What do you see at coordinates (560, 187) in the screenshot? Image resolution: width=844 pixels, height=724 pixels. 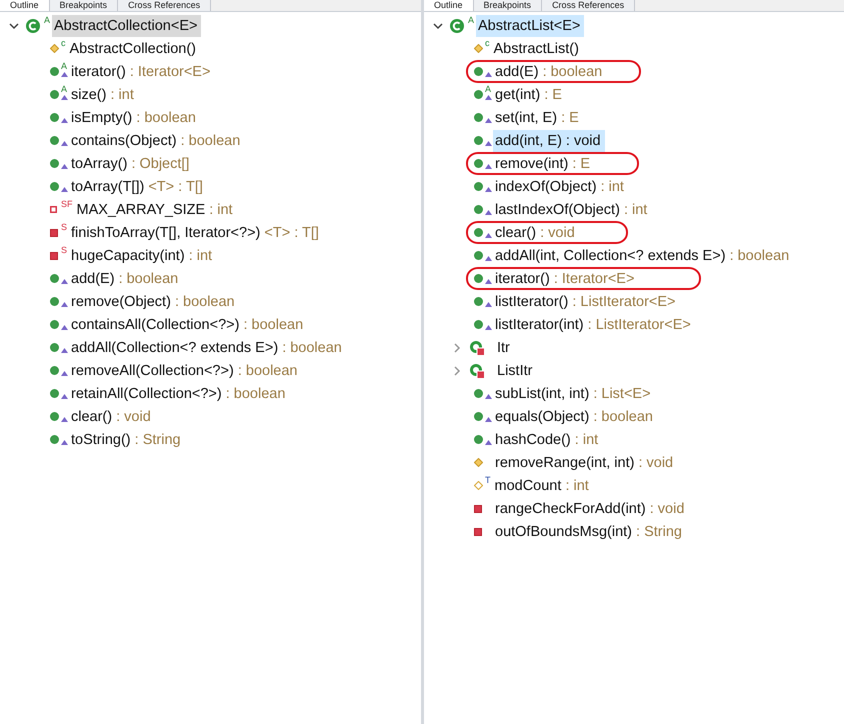 I see `outline-item: indexOf(Object) : int` at bounding box center [560, 187].